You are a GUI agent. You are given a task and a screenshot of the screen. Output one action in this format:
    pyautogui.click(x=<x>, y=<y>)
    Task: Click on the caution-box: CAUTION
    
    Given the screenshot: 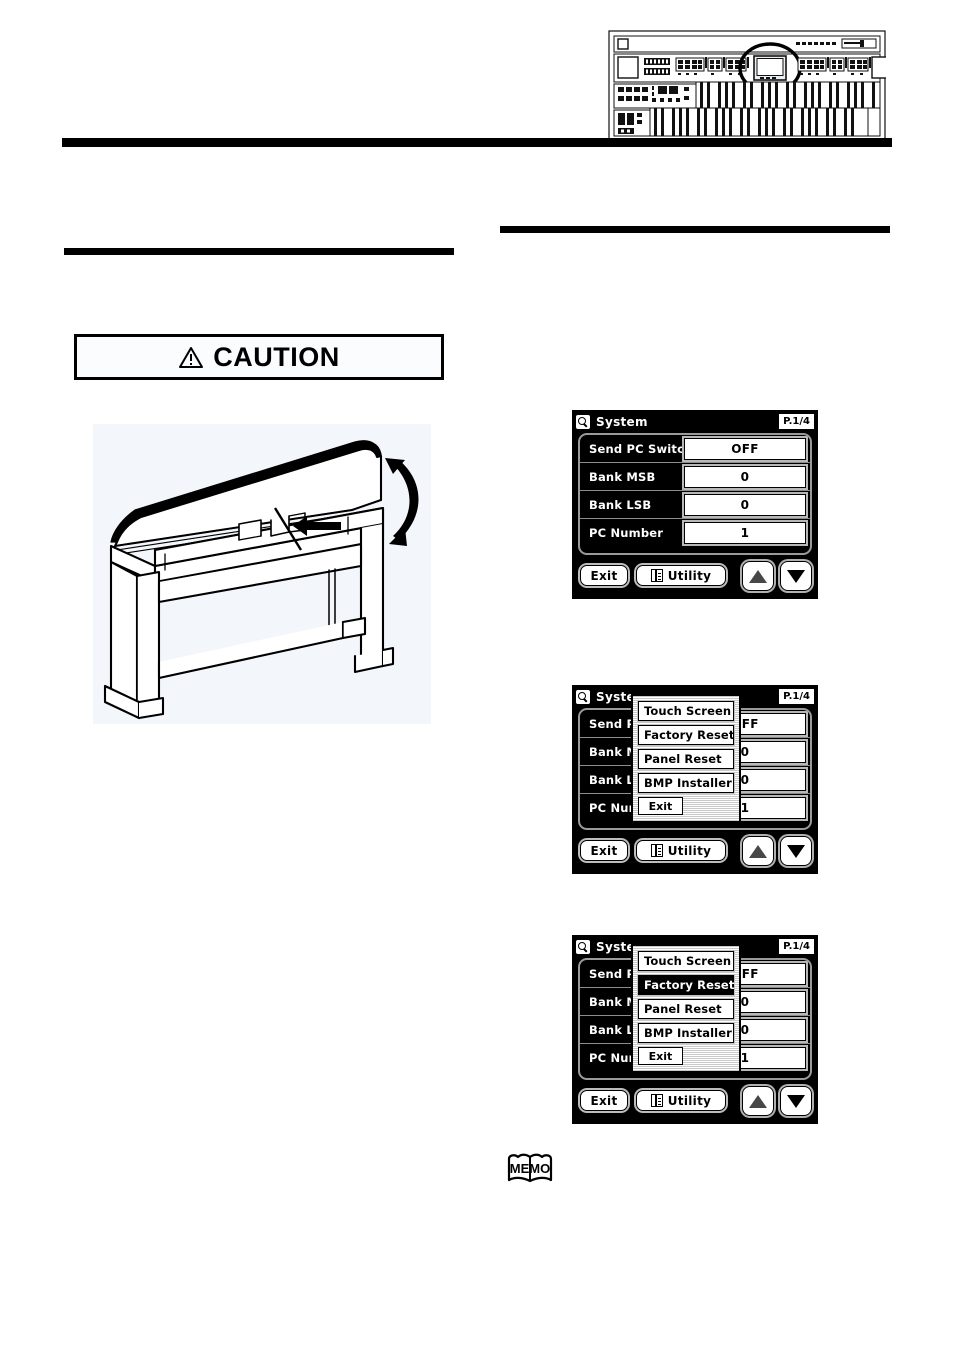 What is the action you would take?
    pyautogui.click(x=259, y=357)
    